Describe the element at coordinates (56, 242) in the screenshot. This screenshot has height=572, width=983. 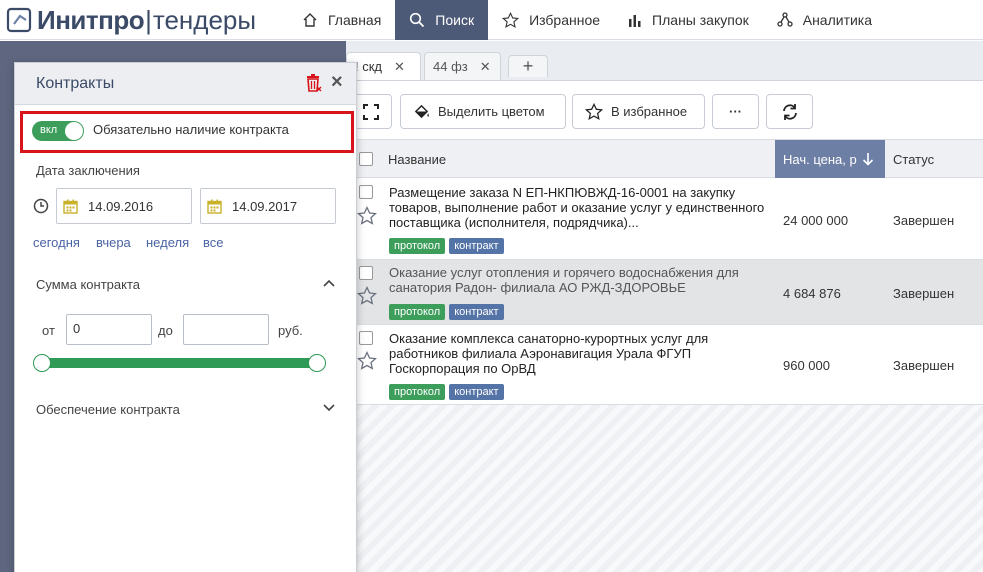
I see `quick-date-today: сегодня` at that location.